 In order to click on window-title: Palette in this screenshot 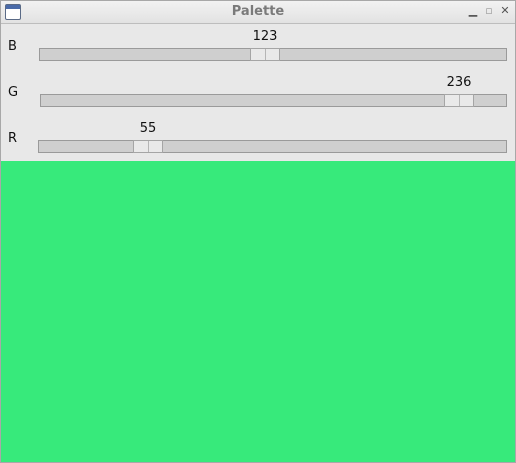, I will do `click(258, 11)`.